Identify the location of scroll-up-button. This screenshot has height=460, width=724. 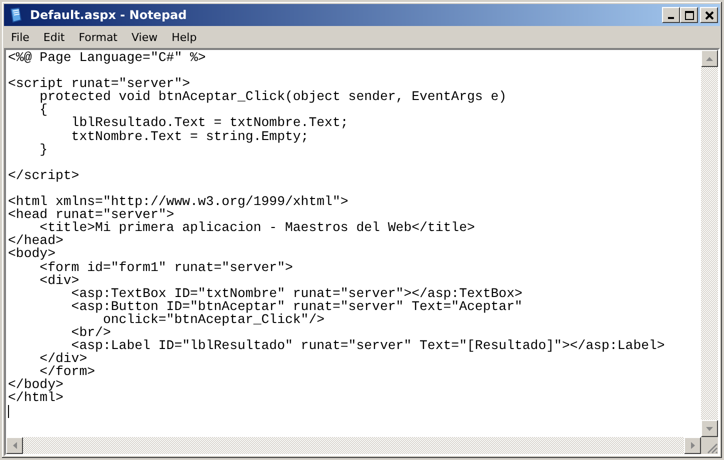
(709, 58).